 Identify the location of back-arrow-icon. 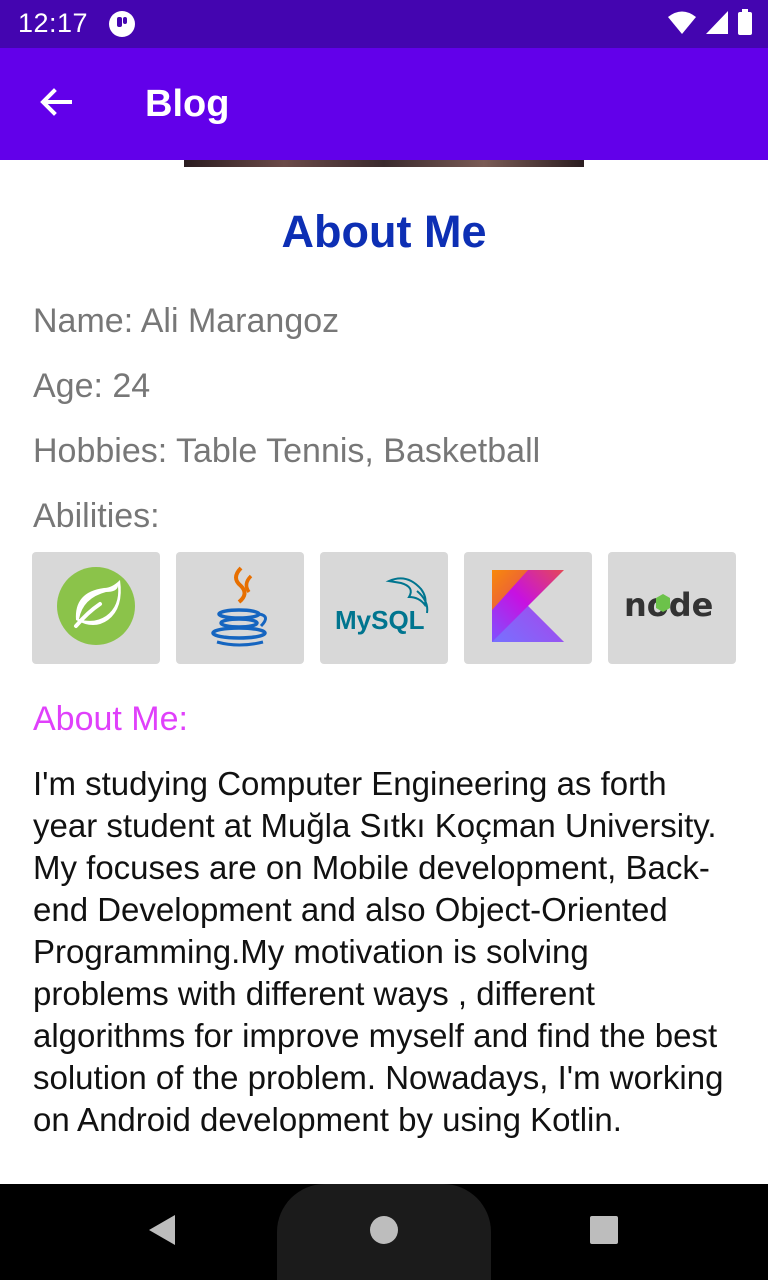
(56, 104).